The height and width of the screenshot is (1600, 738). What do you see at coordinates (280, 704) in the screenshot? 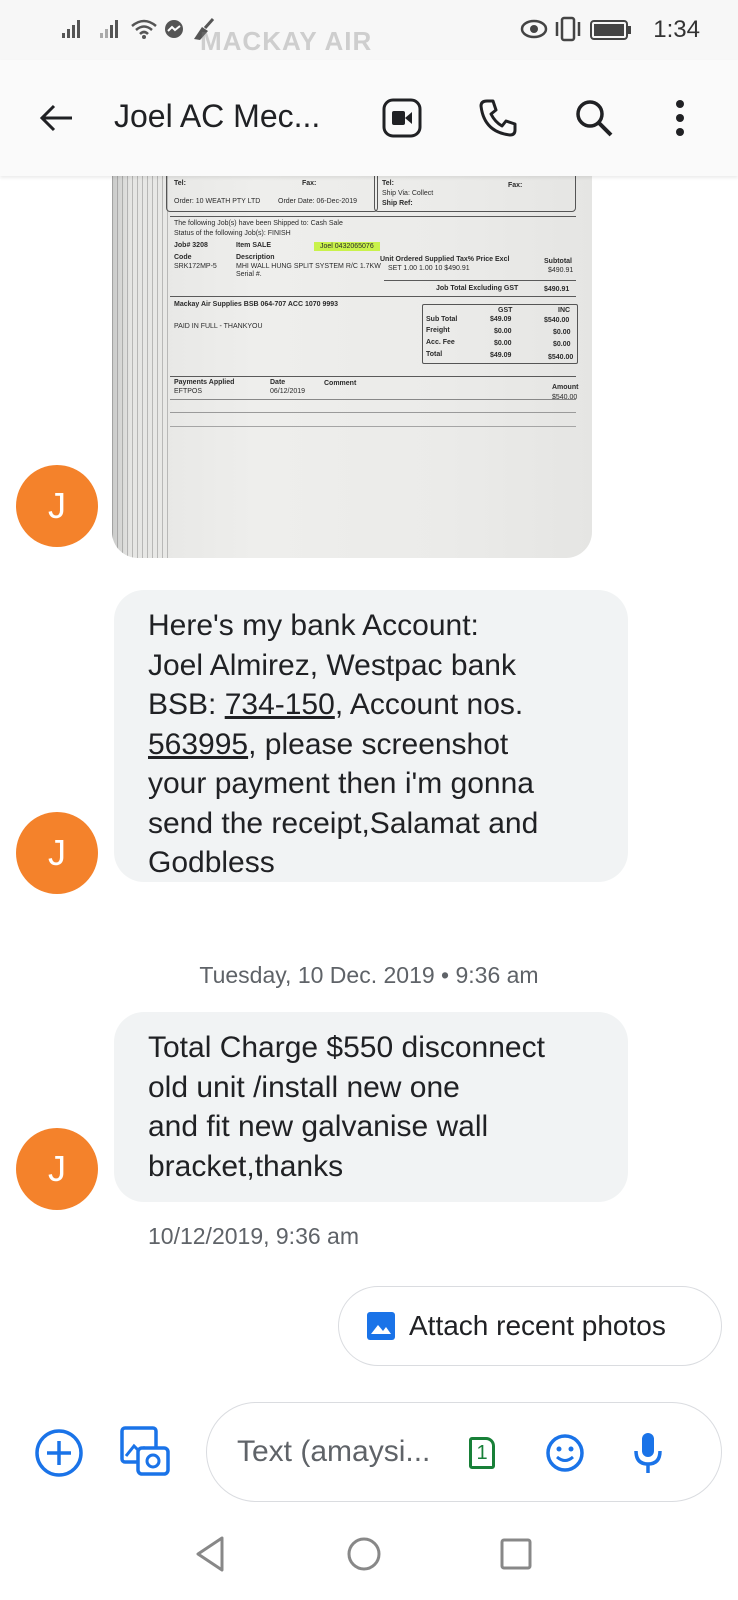
I see `bsb-link: 734-150` at bounding box center [280, 704].